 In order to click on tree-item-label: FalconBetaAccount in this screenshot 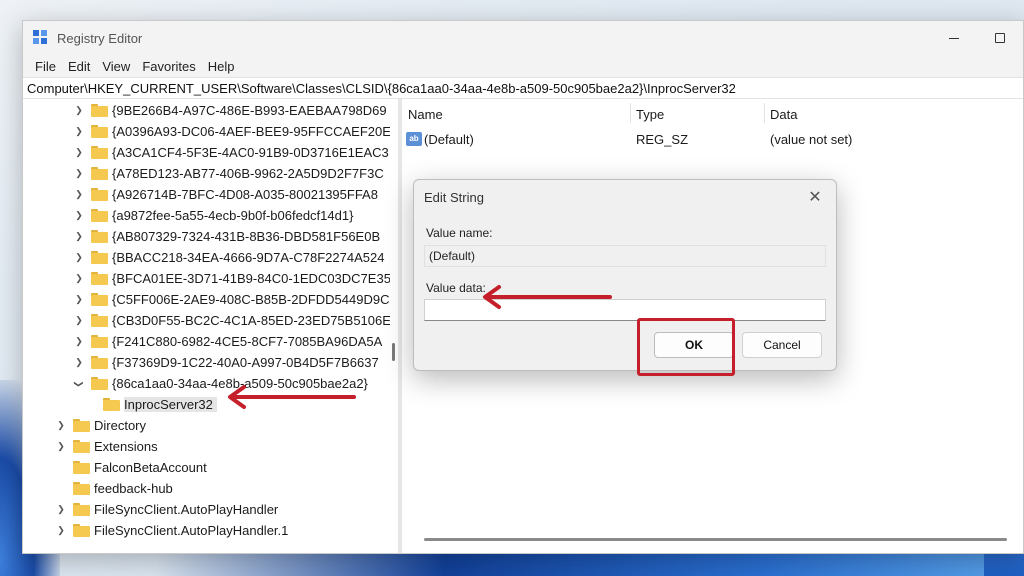, I will do `click(150, 467)`.